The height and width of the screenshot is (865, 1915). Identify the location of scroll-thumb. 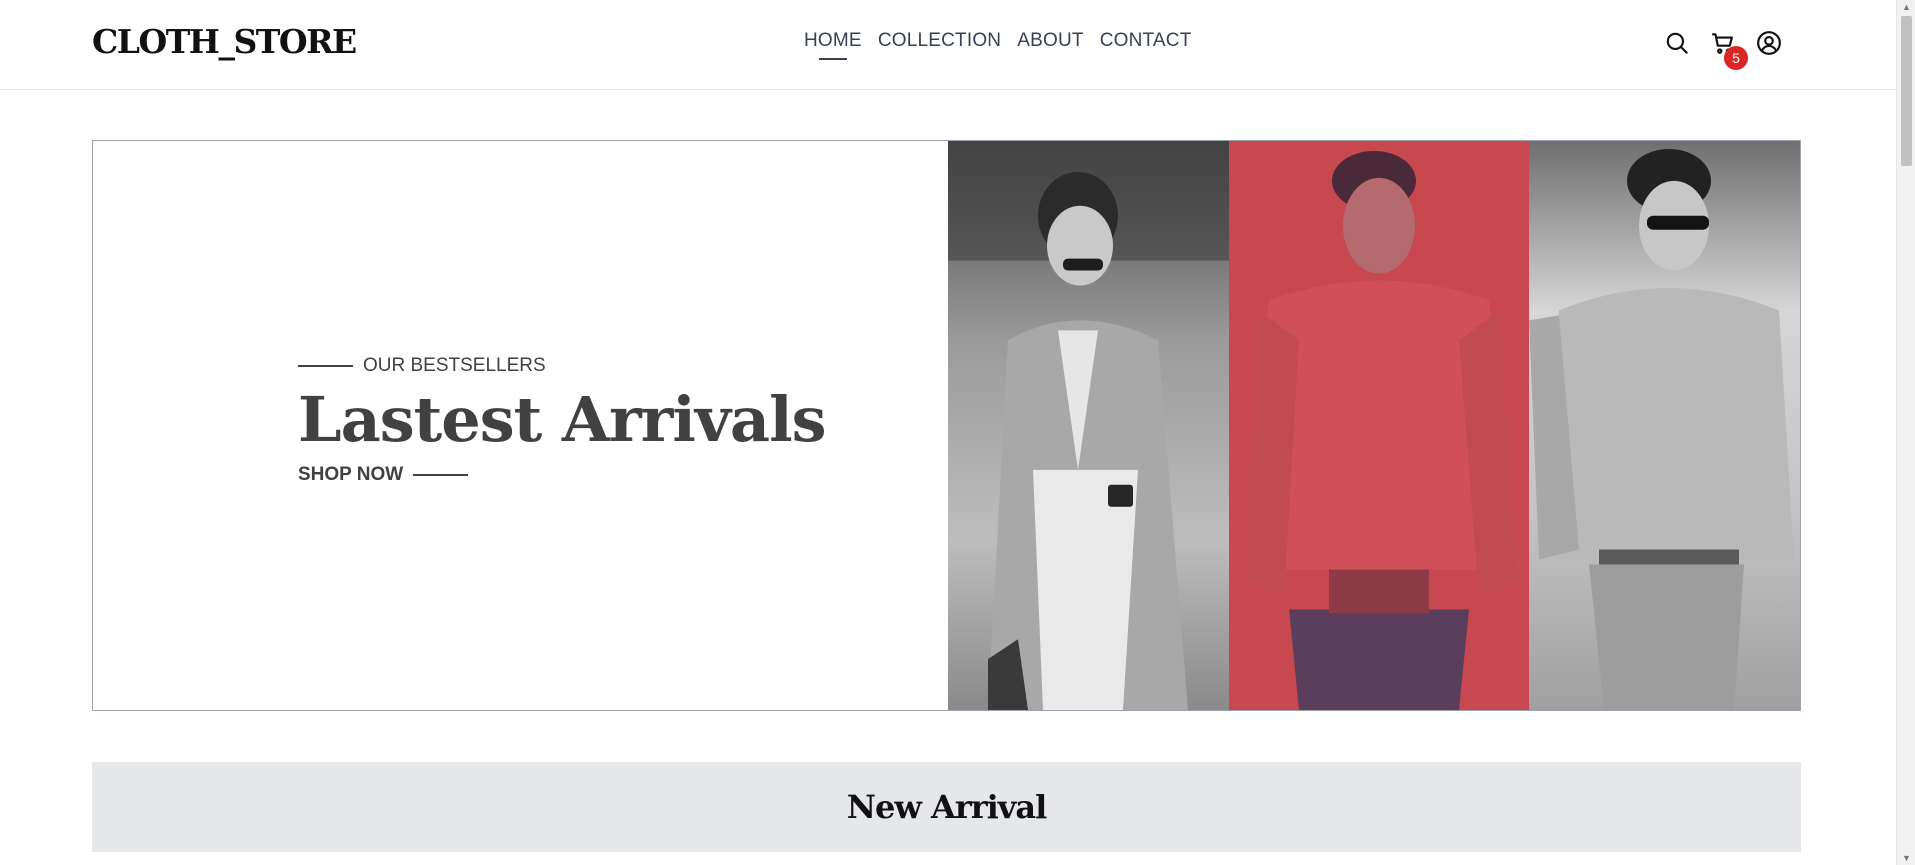
(1906, 91).